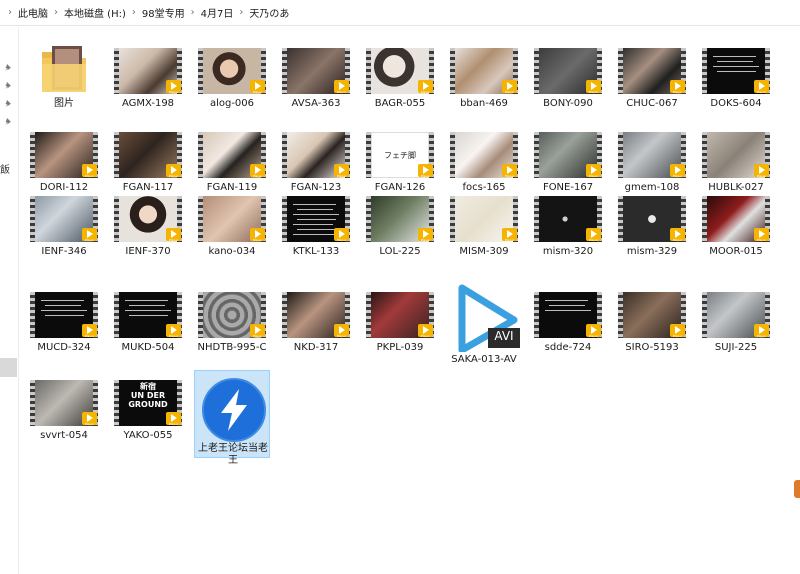 This screenshot has height=574, width=800. What do you see at coordinates (95, 12) in the screenshot?
I see `breadcrumb-drive: 本地磁盘 (H:)` at bounding box center [95, 12].